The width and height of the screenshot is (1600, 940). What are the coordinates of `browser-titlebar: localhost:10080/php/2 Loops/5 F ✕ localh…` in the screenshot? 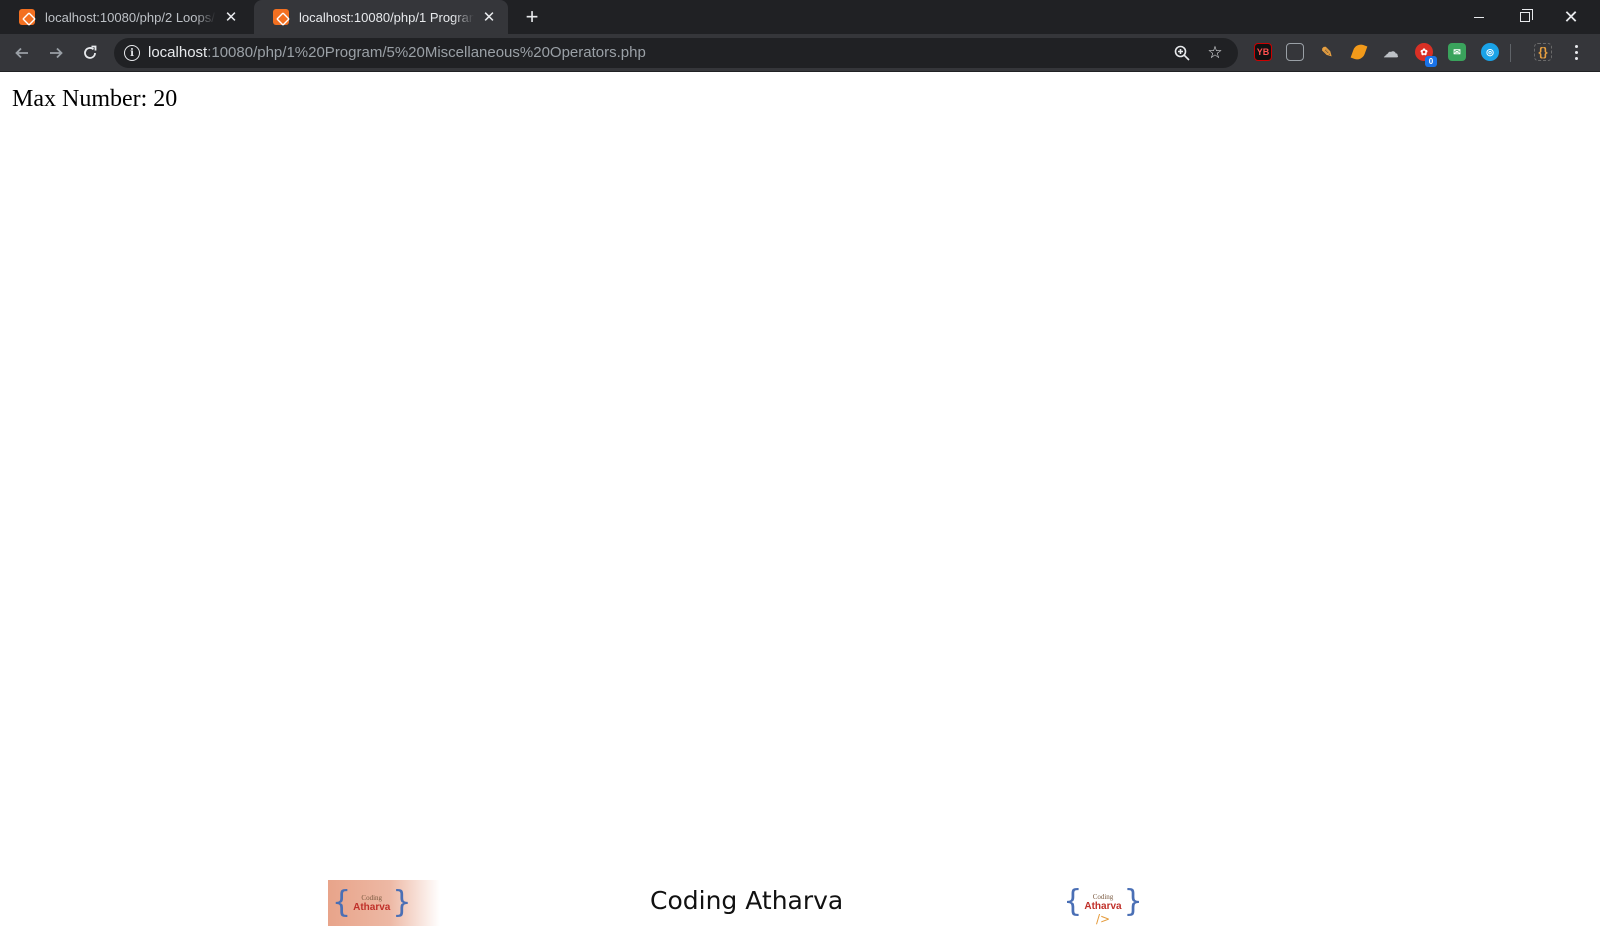 It's located at (800, 17).